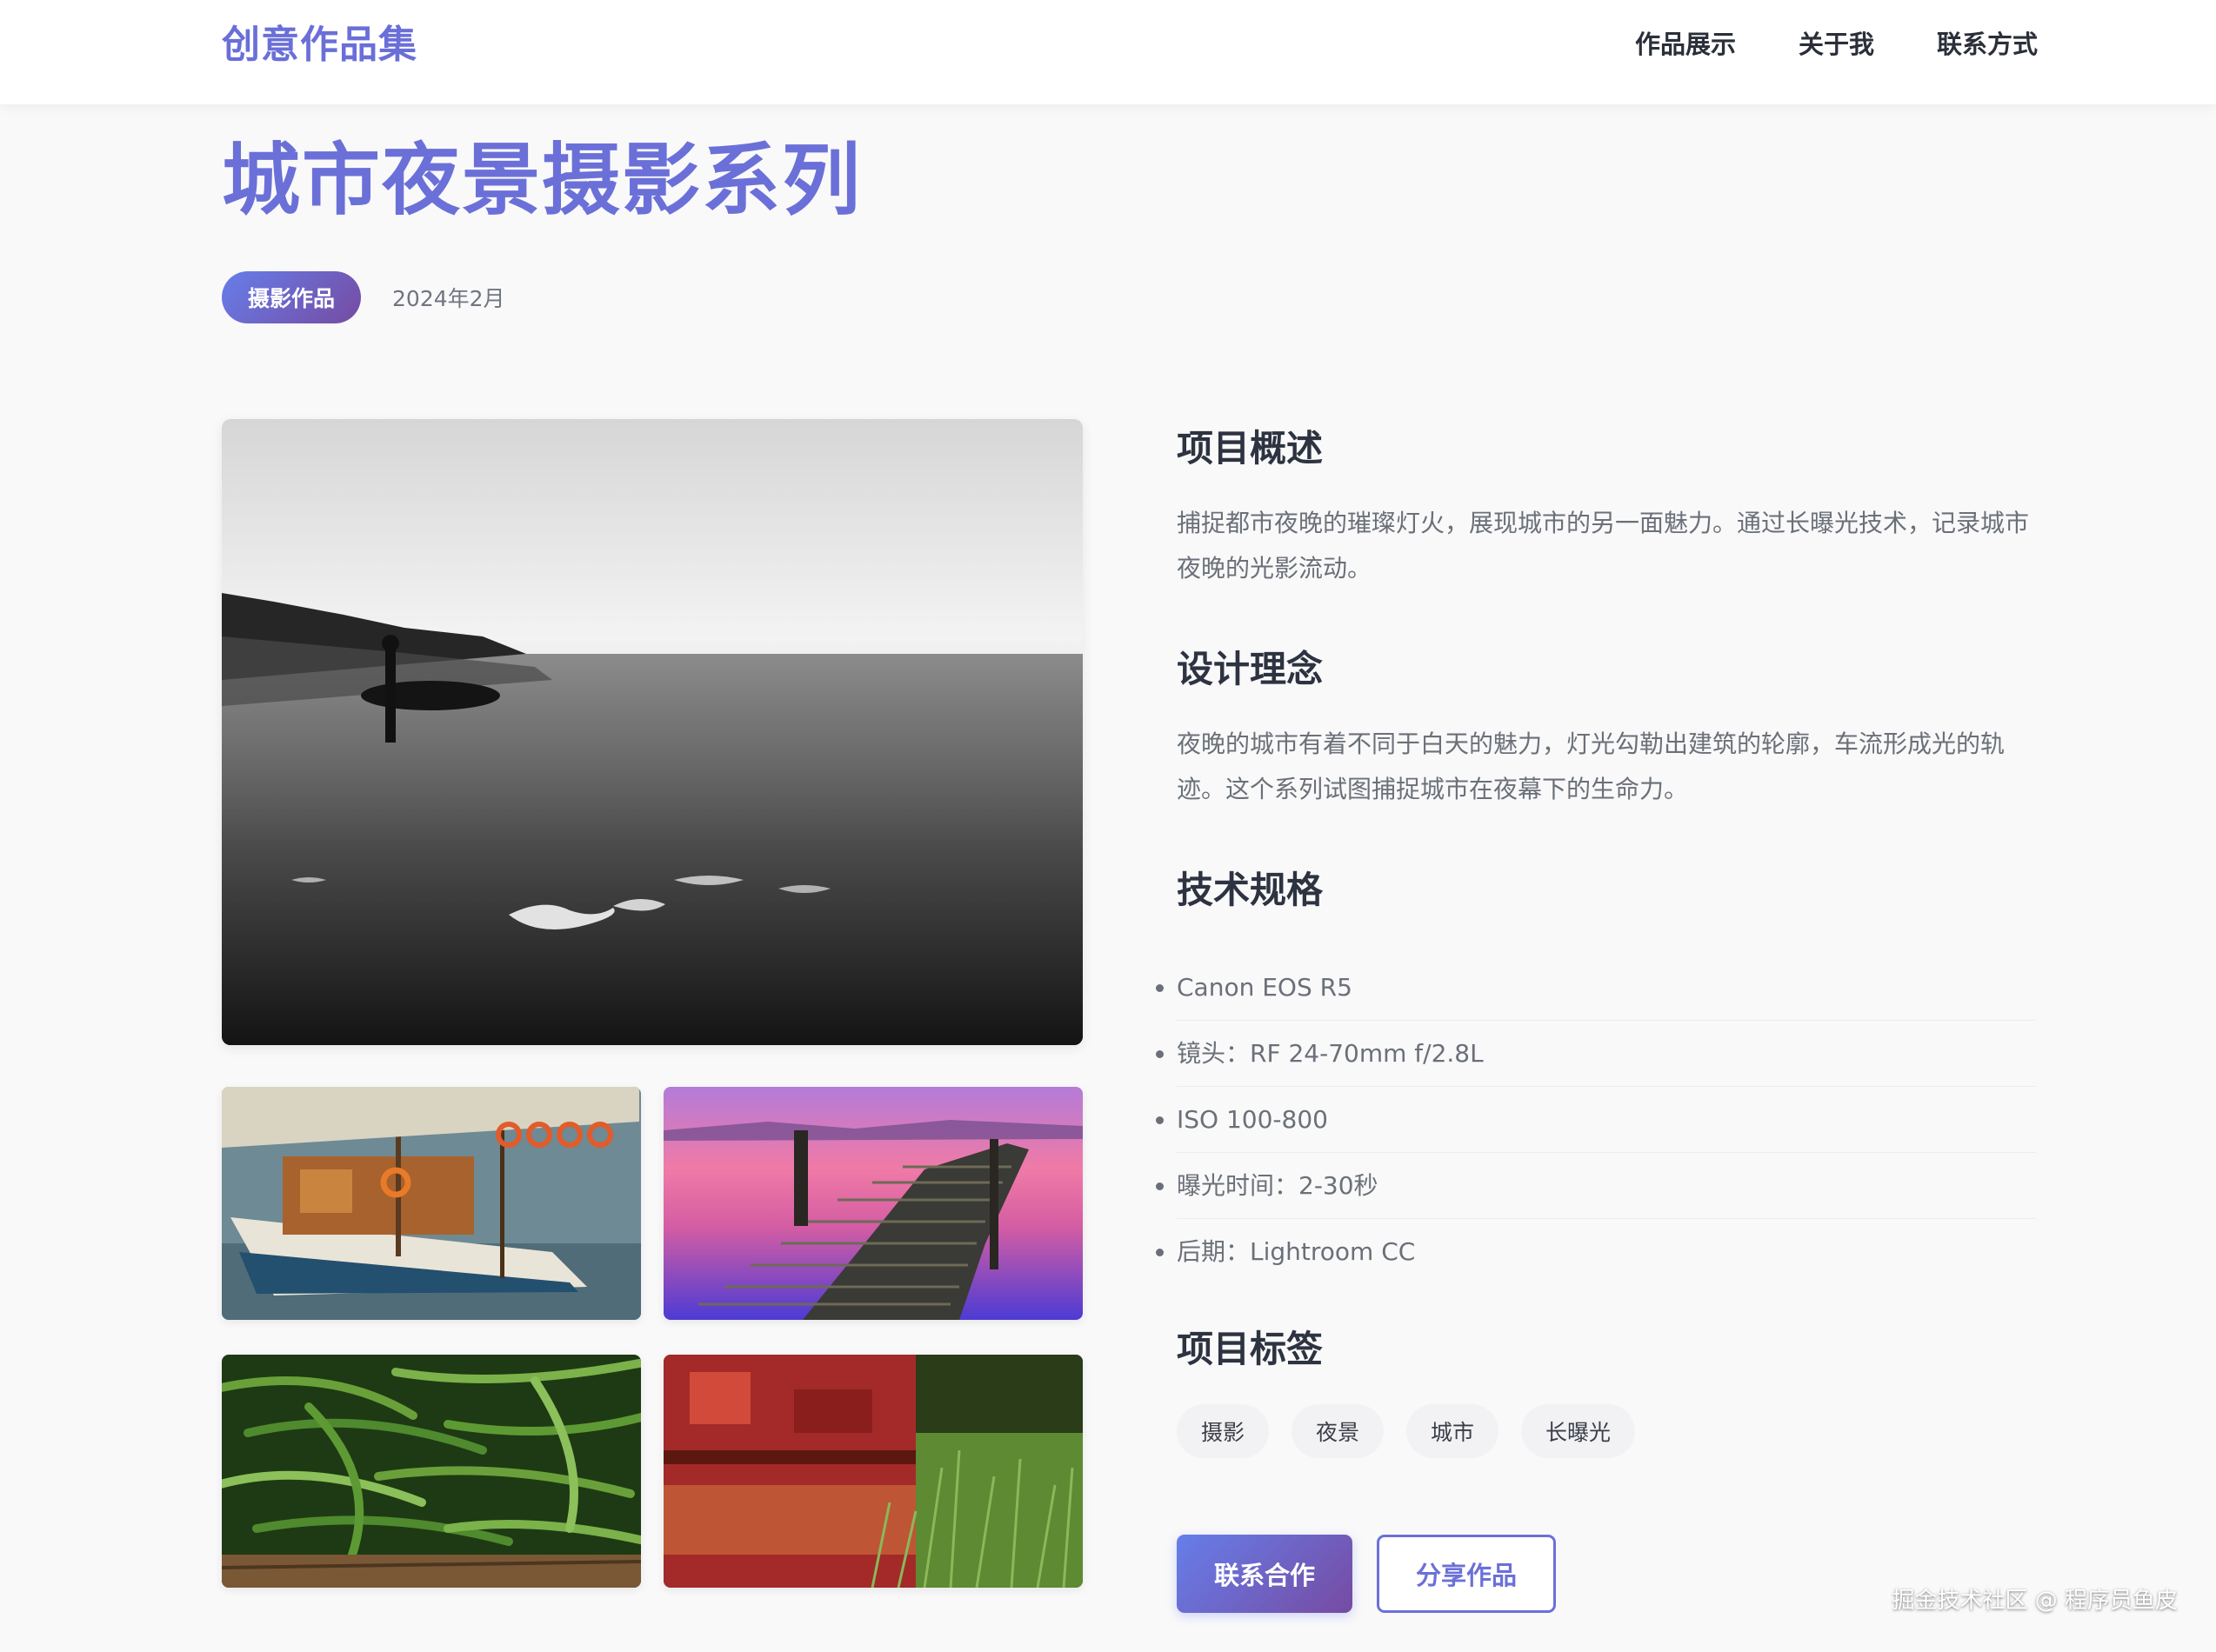 The width and height of the screenshot is (2216, 1652). Describe the element at coordinates (542, 180) in the screenshot. I see `project-title: 城市夜景摄影系列` at that location.